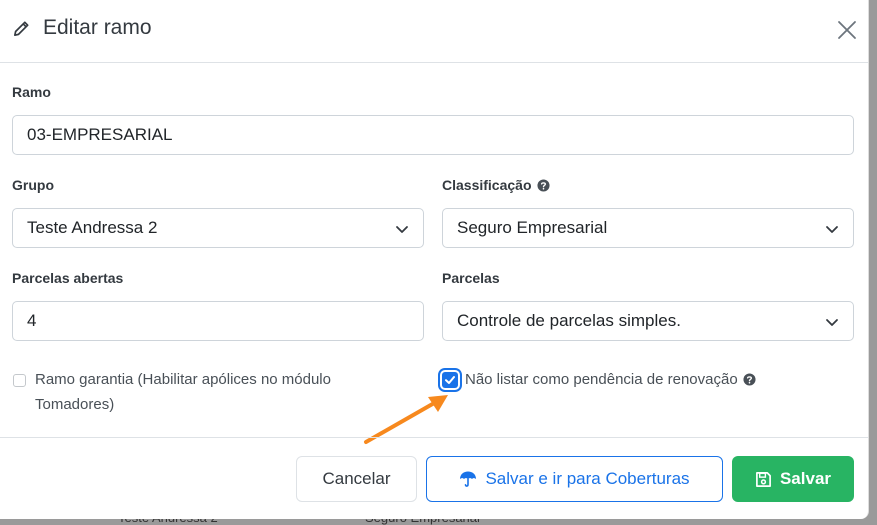 The width and height of the screenshot is (877, 525). What do you see at coordinates (32, 320) in the screenshot?
I see `parcelas-abertas-value: 4` at bounding box center [32, 320].